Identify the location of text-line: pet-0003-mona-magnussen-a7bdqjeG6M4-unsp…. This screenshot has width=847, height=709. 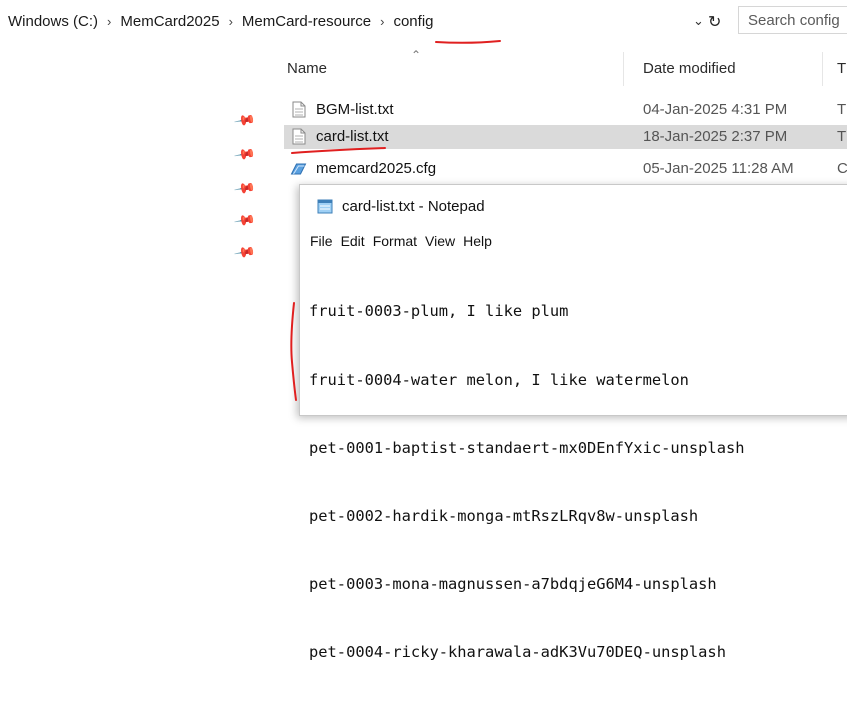
(513, 583).